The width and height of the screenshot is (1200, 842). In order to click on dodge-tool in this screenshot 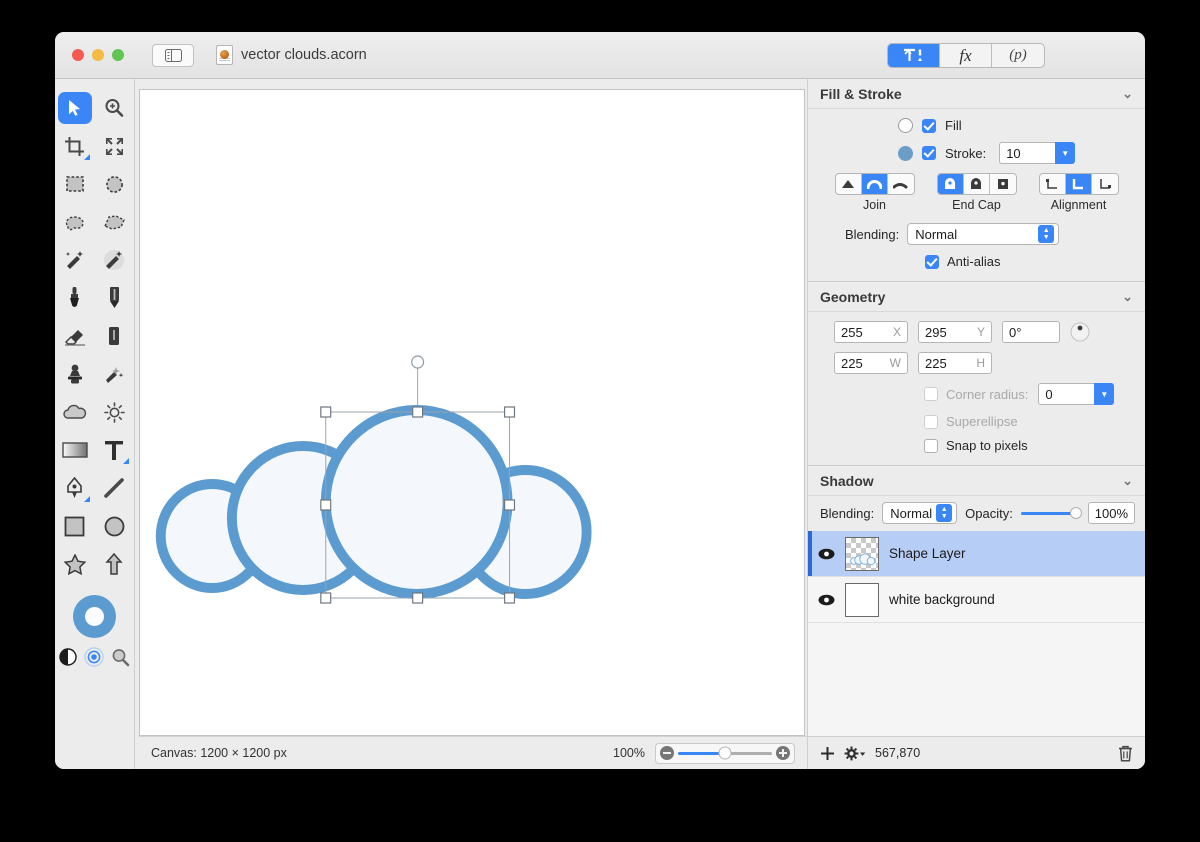, I will do `click(115, 412)`.